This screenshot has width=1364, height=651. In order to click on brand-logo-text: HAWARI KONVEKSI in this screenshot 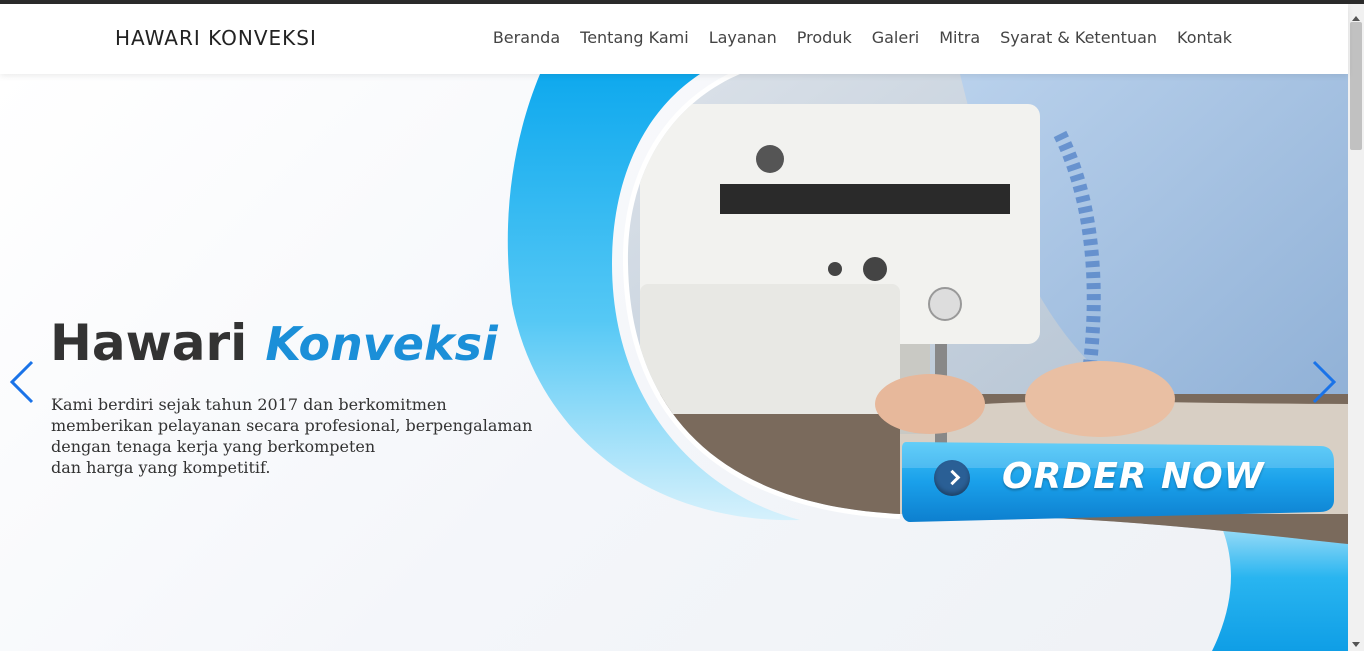, I will do `click(216, 38)`.